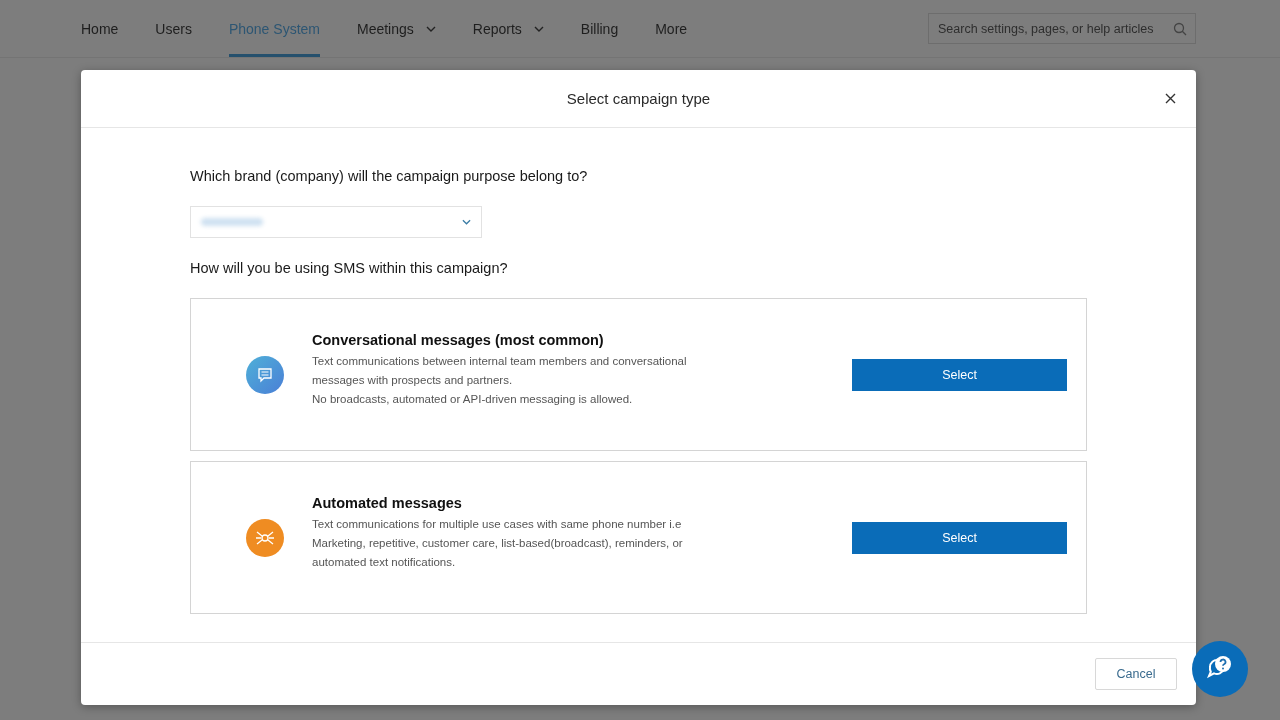 The height and width of the screenshot is (720, 1280). I want to click on nav-tab: Reports, so click(508, 28).